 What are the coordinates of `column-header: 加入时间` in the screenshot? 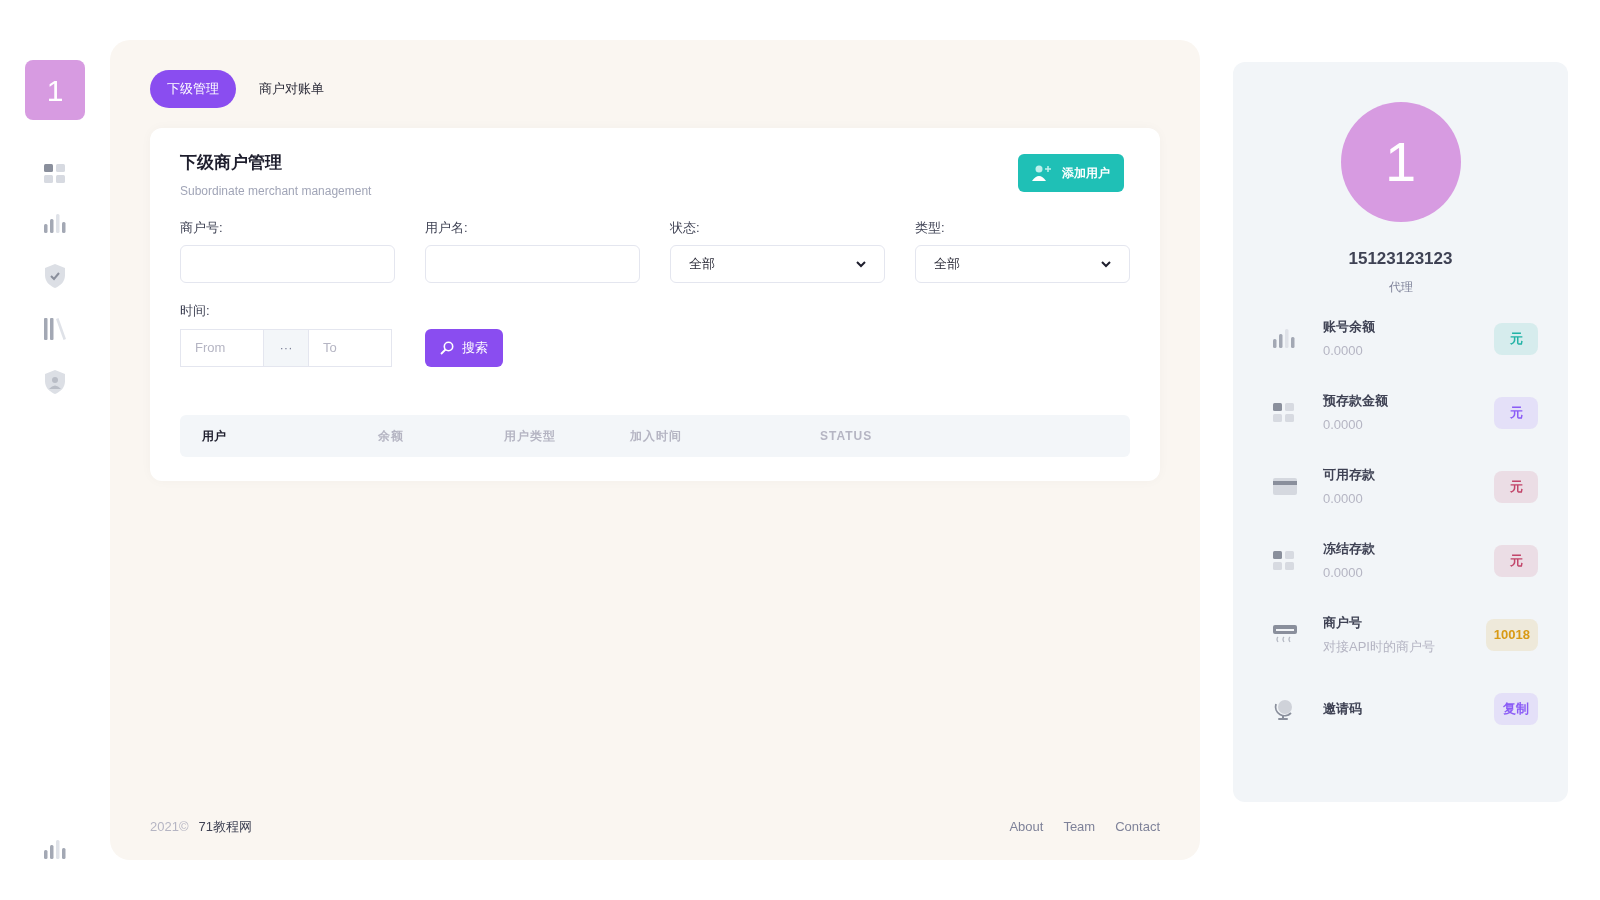 It's located at (656, 436).